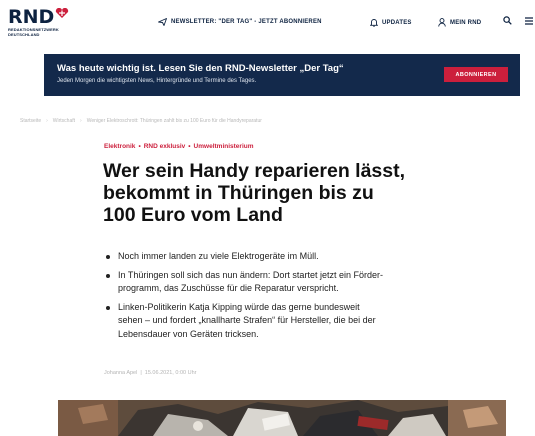 Image resolution: width=535 pixels, height=436 pixels. Describe the element at coordinates (238, 193) in the screenshot. I see `headline-line: bekommt in Thüringen bis zu` at that location.